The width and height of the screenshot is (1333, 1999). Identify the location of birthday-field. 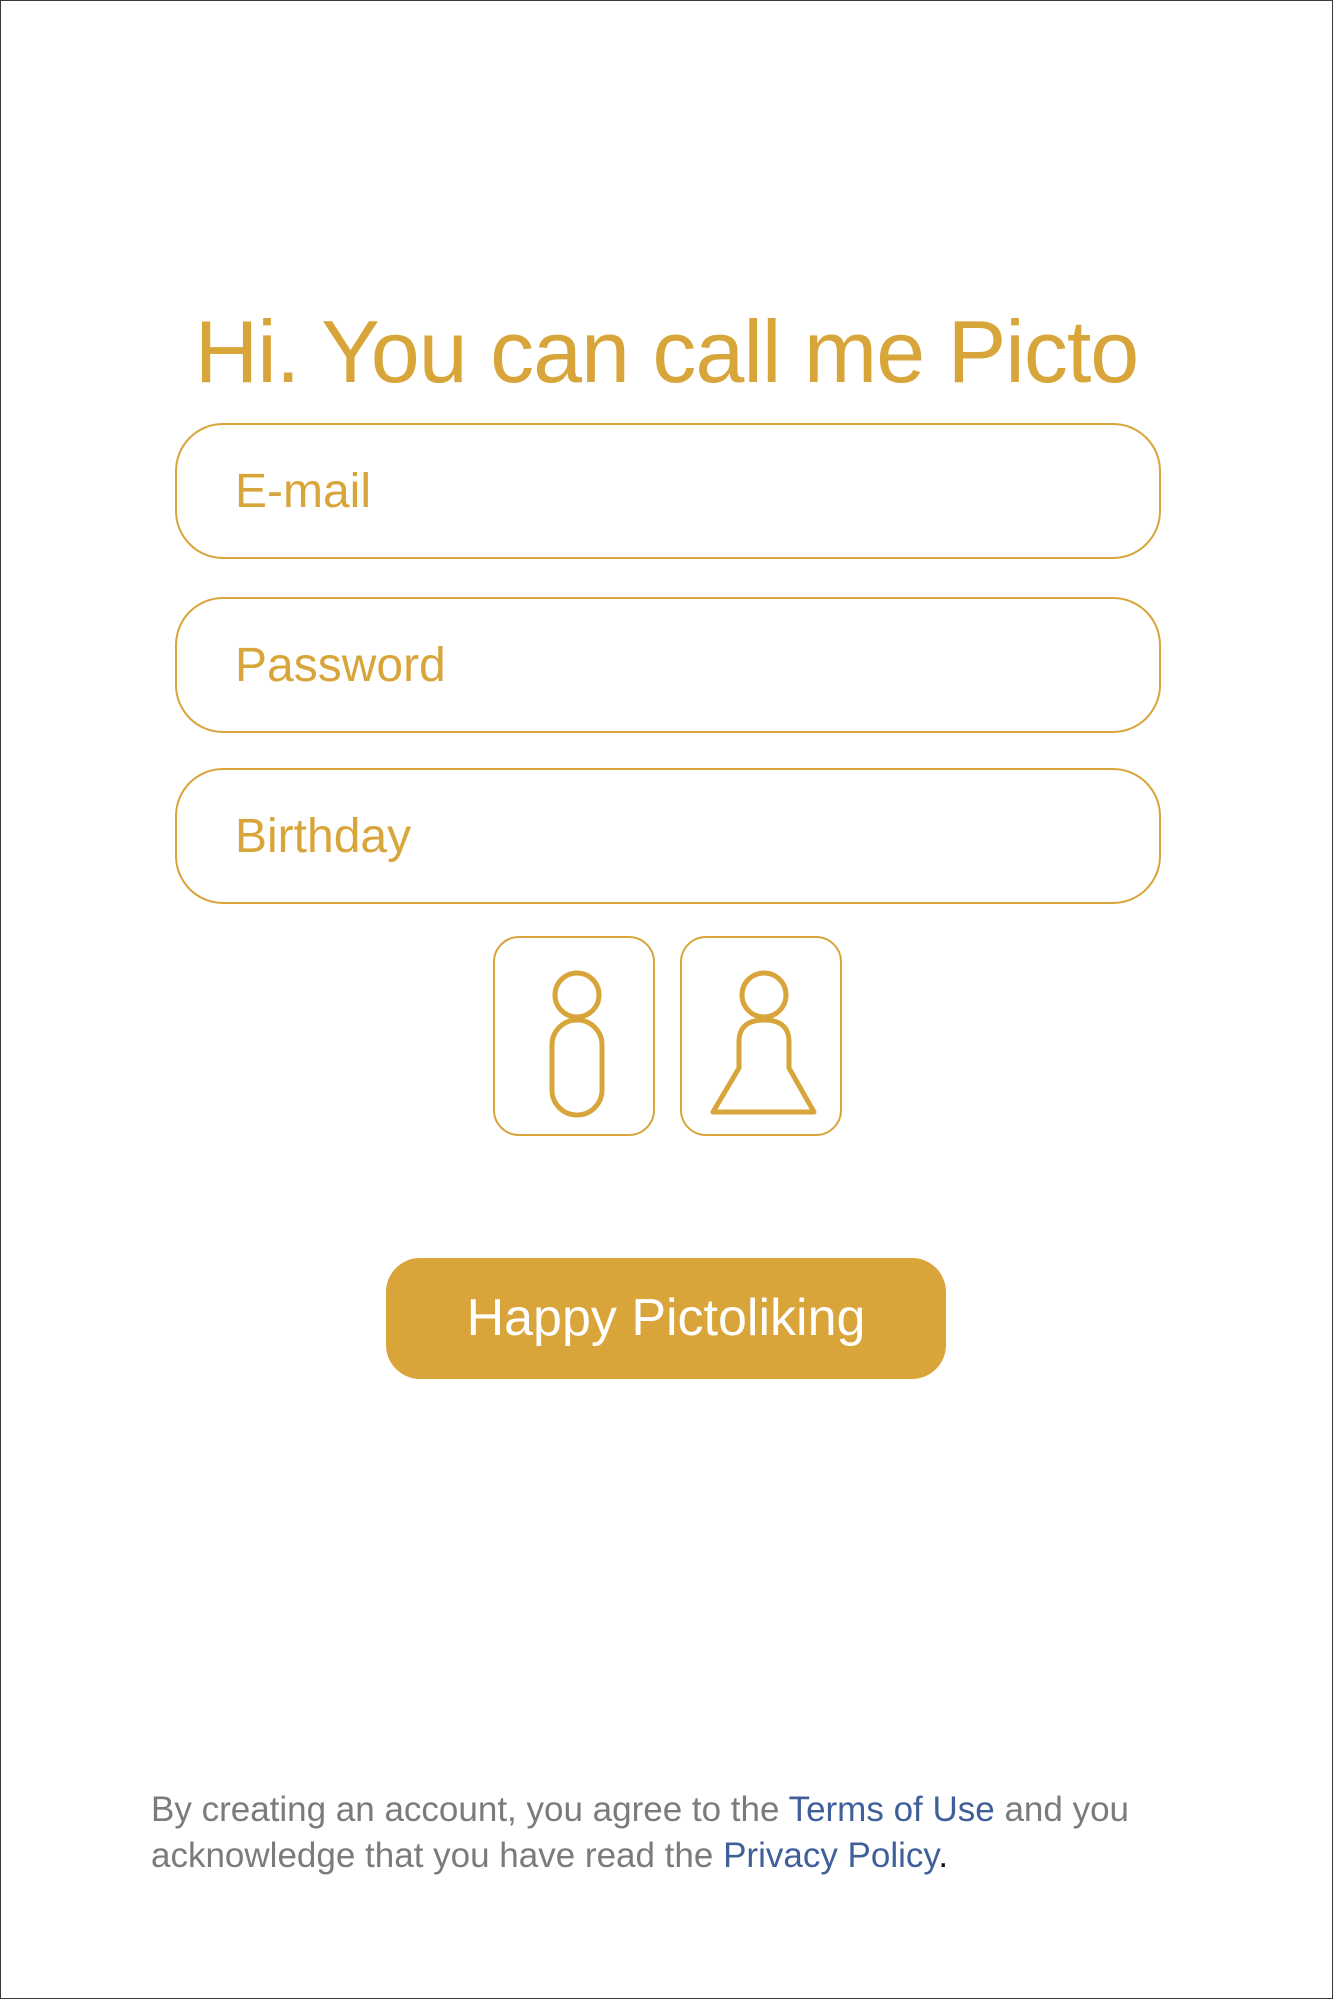
(668, 836).